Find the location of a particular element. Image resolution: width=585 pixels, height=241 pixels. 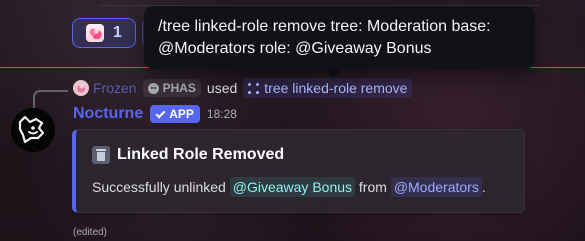

trash-icon is located at coordinates (101, 155).